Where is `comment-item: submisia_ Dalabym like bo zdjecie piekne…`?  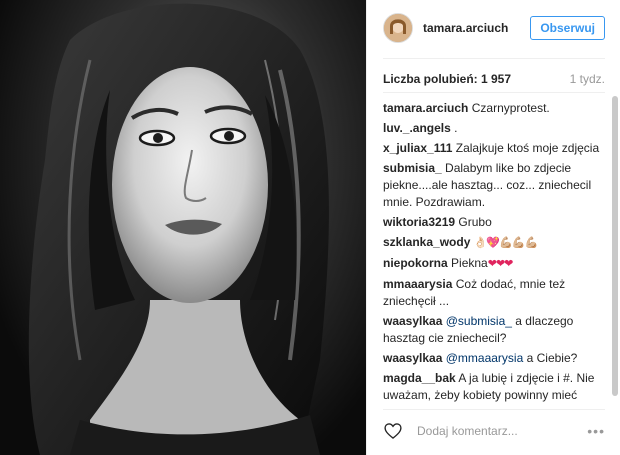
comment-item: submisia_ Dalabym like bo zdjecie piekne… is located at coordinates (495, 185).